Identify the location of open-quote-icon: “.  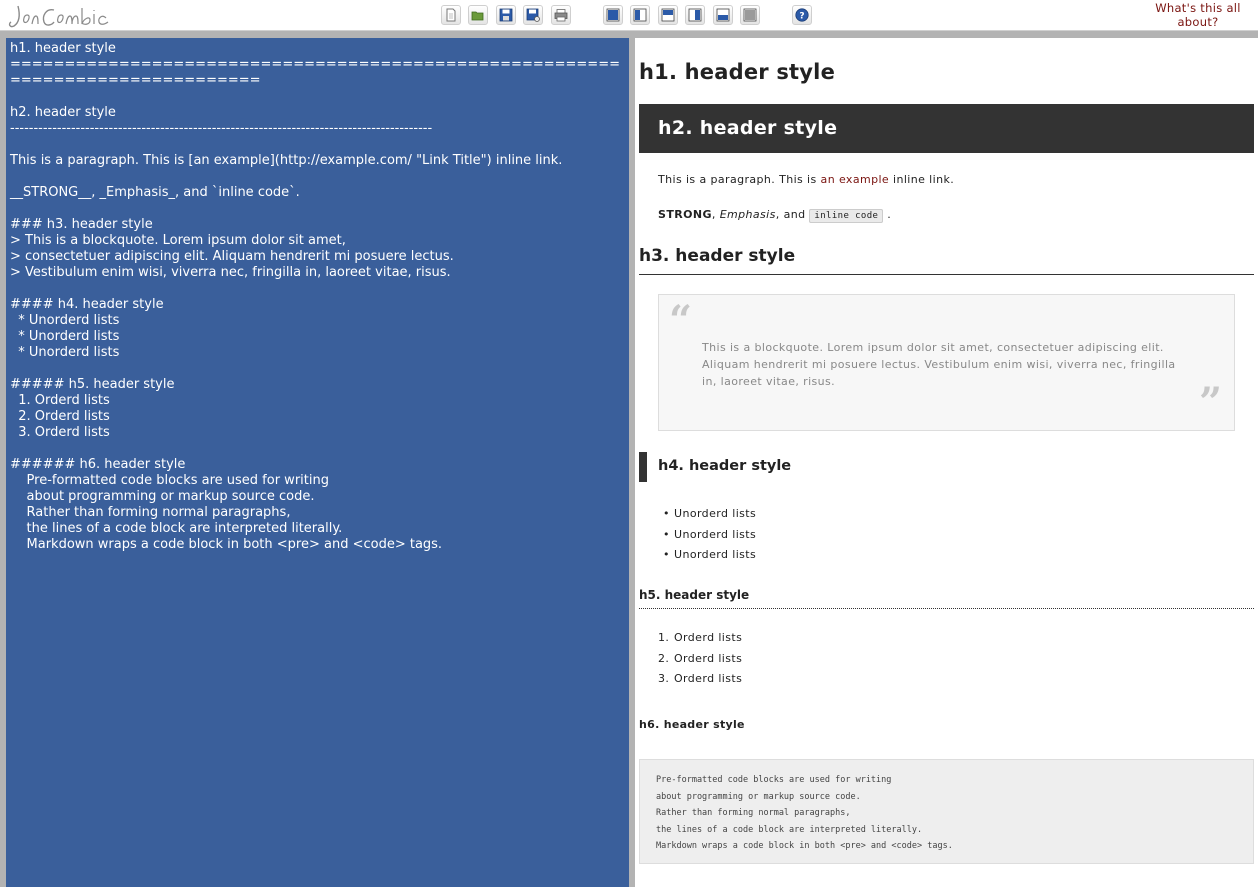
(681, 320).